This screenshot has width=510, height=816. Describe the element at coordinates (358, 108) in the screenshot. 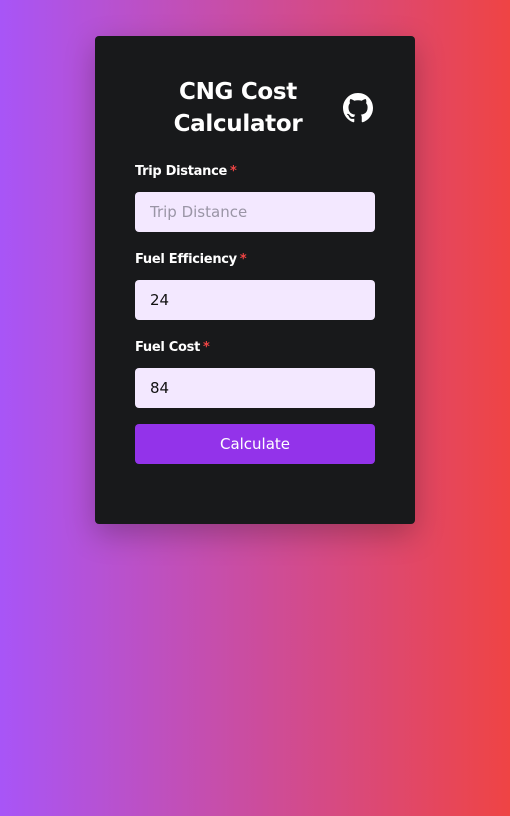

I see `github-icon` at that location.